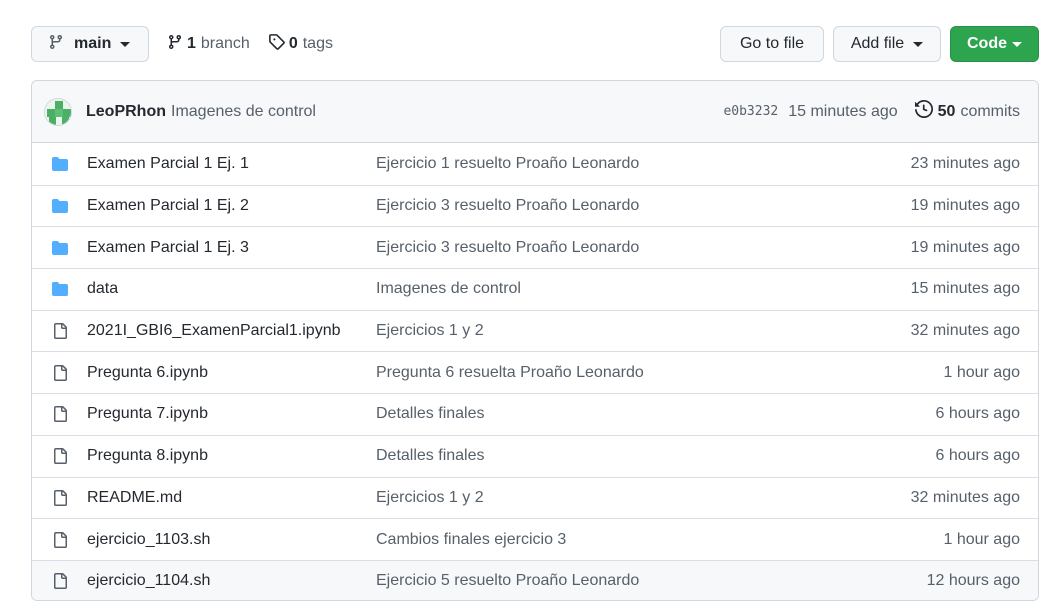 Image resolution: width=1051 pixels, height=609 pixels. Describe the element at coordinates (946, 111) in the screenshot. I see `commits-count: 50` at that location.